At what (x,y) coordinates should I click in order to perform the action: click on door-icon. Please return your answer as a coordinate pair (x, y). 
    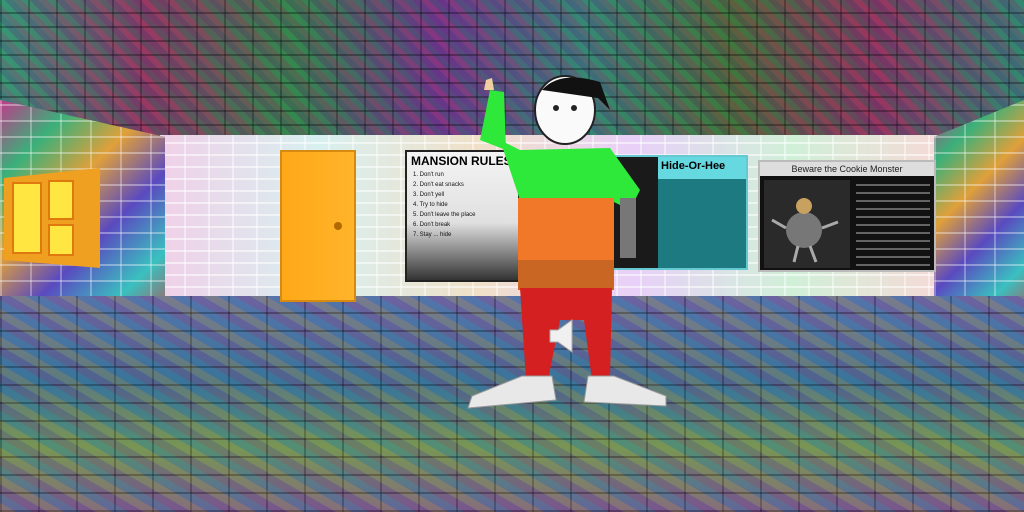
    Looking at the image, I should click on (318, 226).